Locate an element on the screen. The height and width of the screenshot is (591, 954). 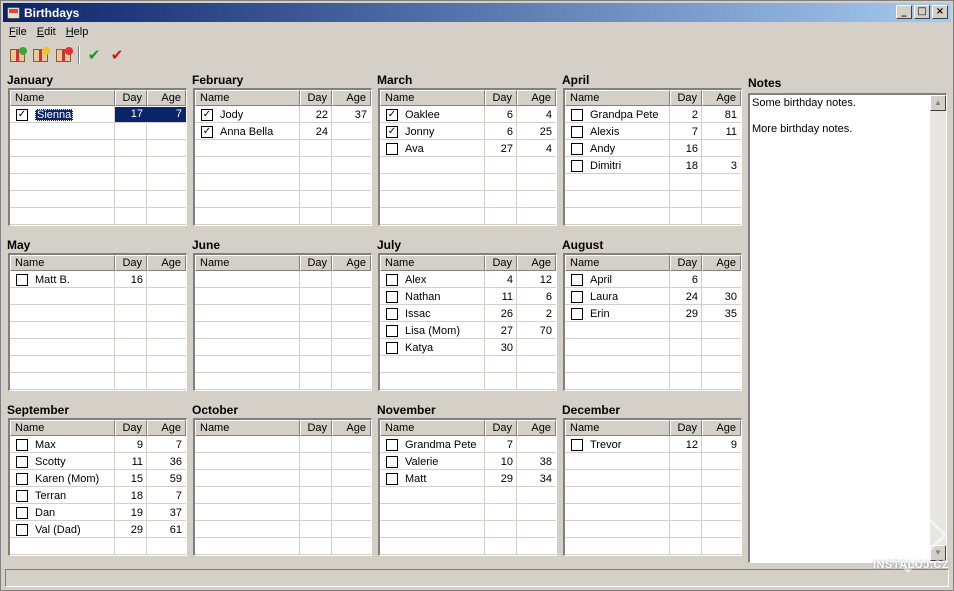
list-item: Andy 16 is located at coordinates (653, 148).